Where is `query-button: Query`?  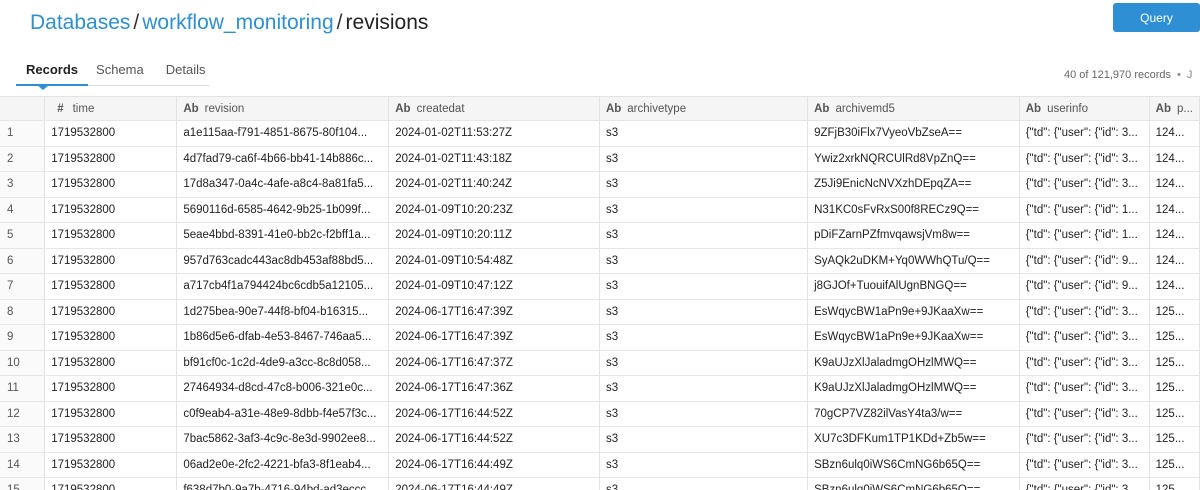 query-button: Query is located at coordinates (1156, 17).